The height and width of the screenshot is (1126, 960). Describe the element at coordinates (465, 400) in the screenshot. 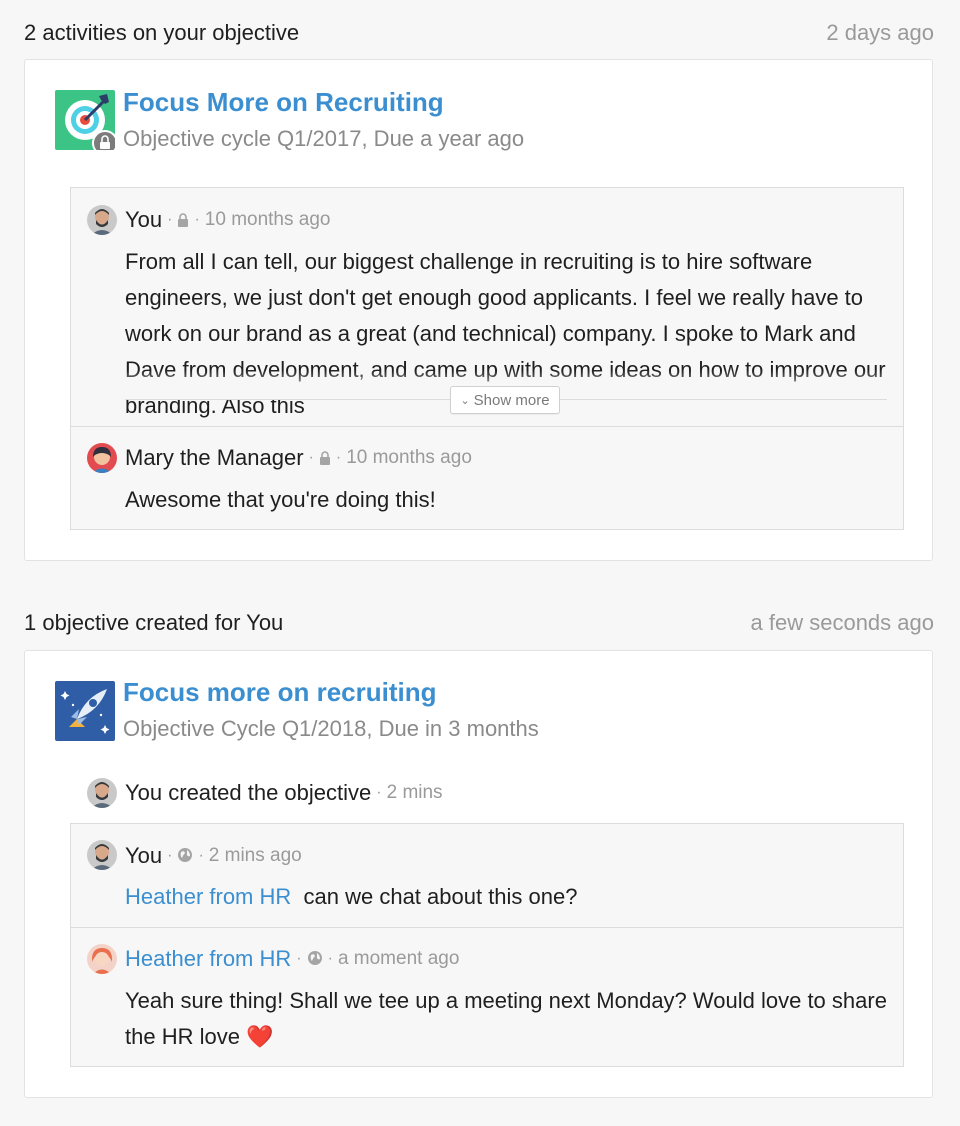

I see `chevron-down-icon: ⌄` at that location.